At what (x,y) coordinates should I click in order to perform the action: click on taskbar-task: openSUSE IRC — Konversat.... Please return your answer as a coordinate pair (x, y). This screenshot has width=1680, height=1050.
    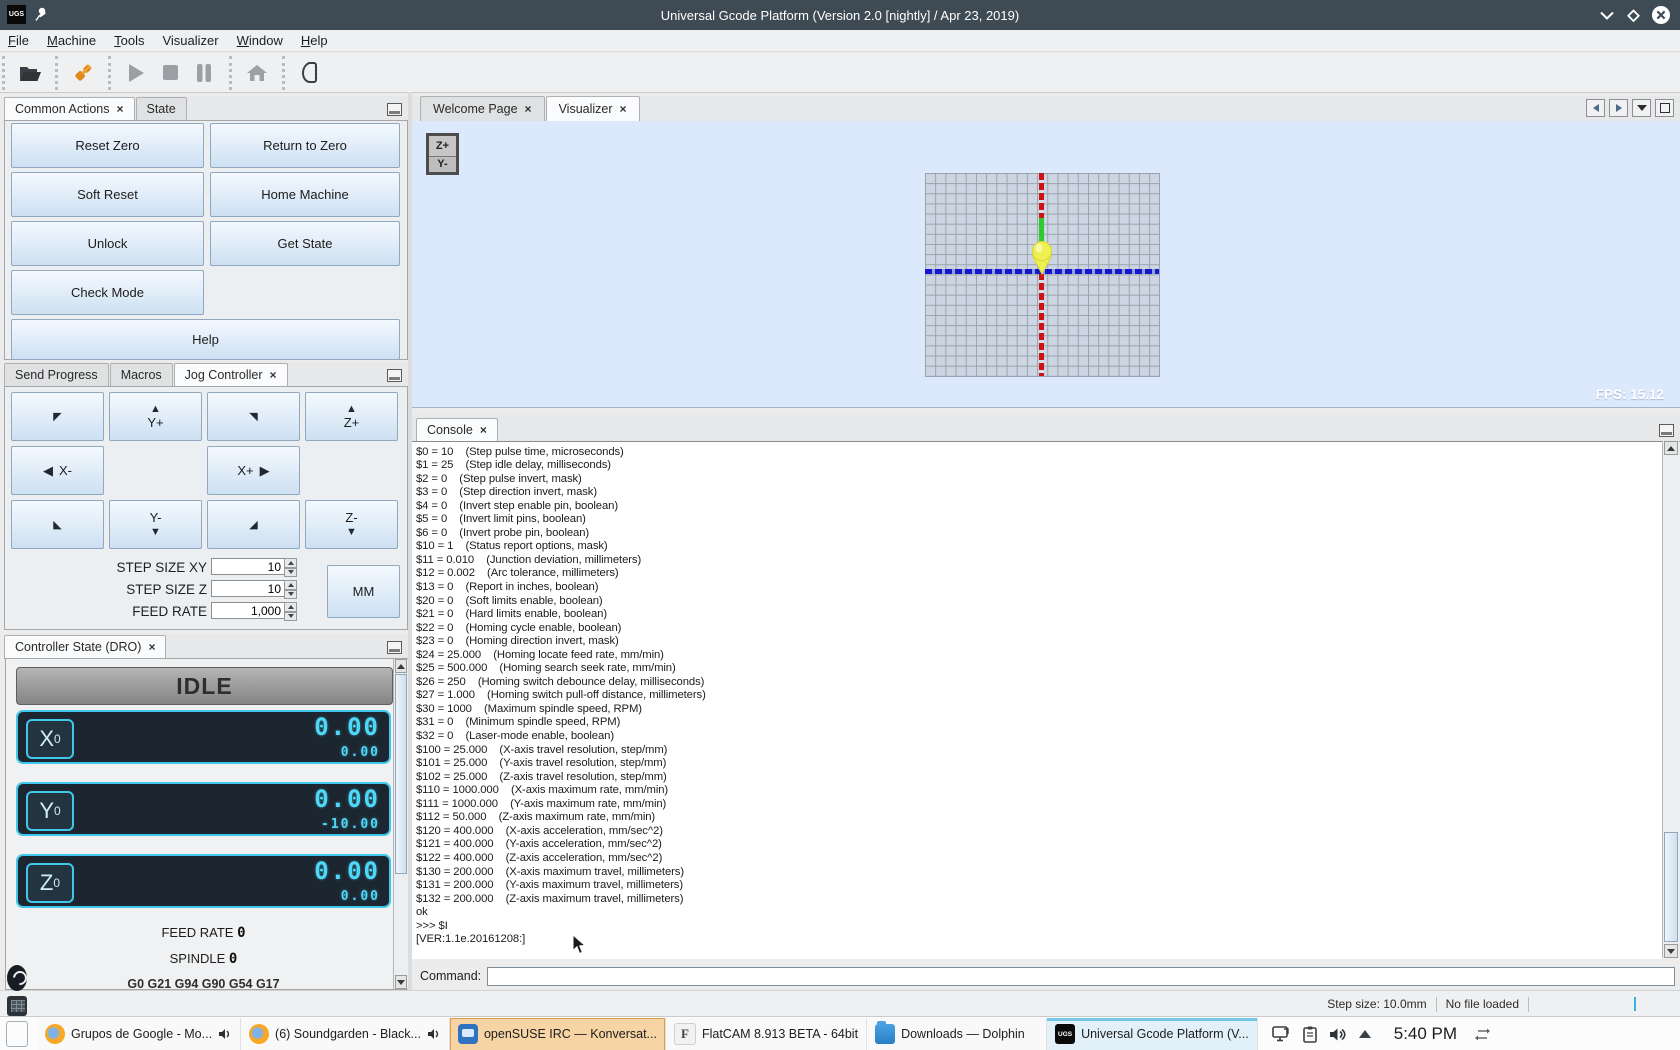
    Looking at the image, I should click on (557, 1033).